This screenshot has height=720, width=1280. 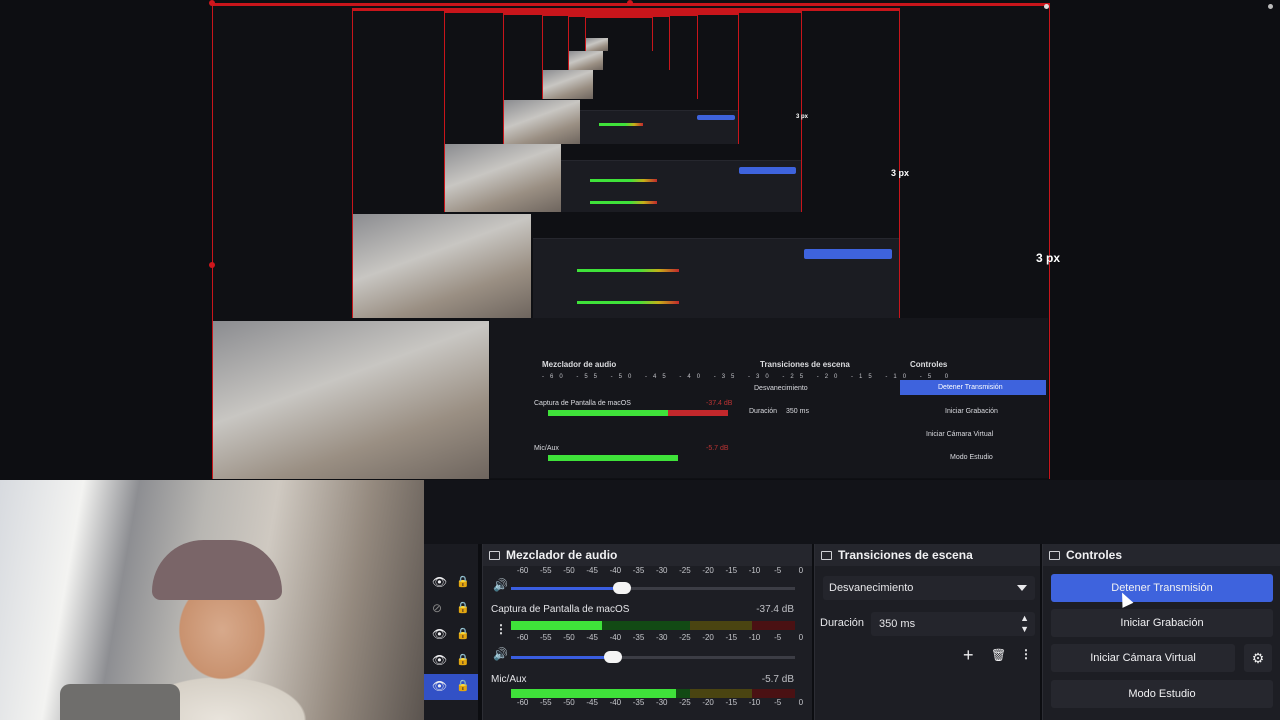 What do you see at coordinates (971, 411) in the screenshot?
I see `preview-record-button: Iniciar Grabación` at bounding box center [971, 411].